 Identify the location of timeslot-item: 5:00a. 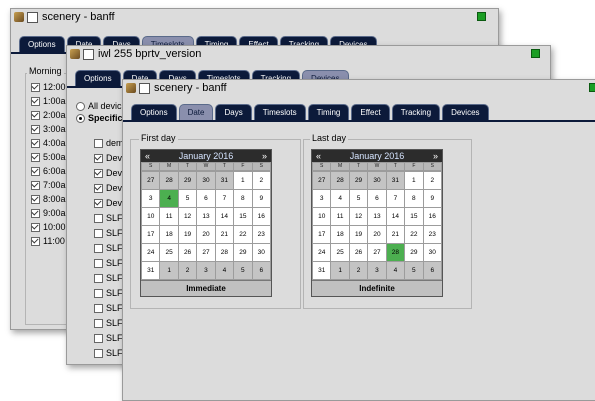
(48, 157).